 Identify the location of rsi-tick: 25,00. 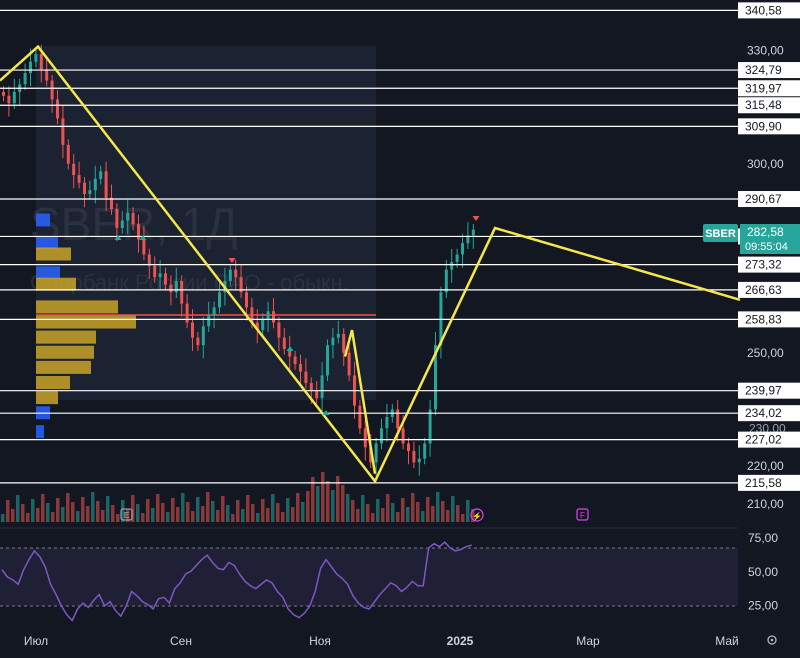
(763, 606).